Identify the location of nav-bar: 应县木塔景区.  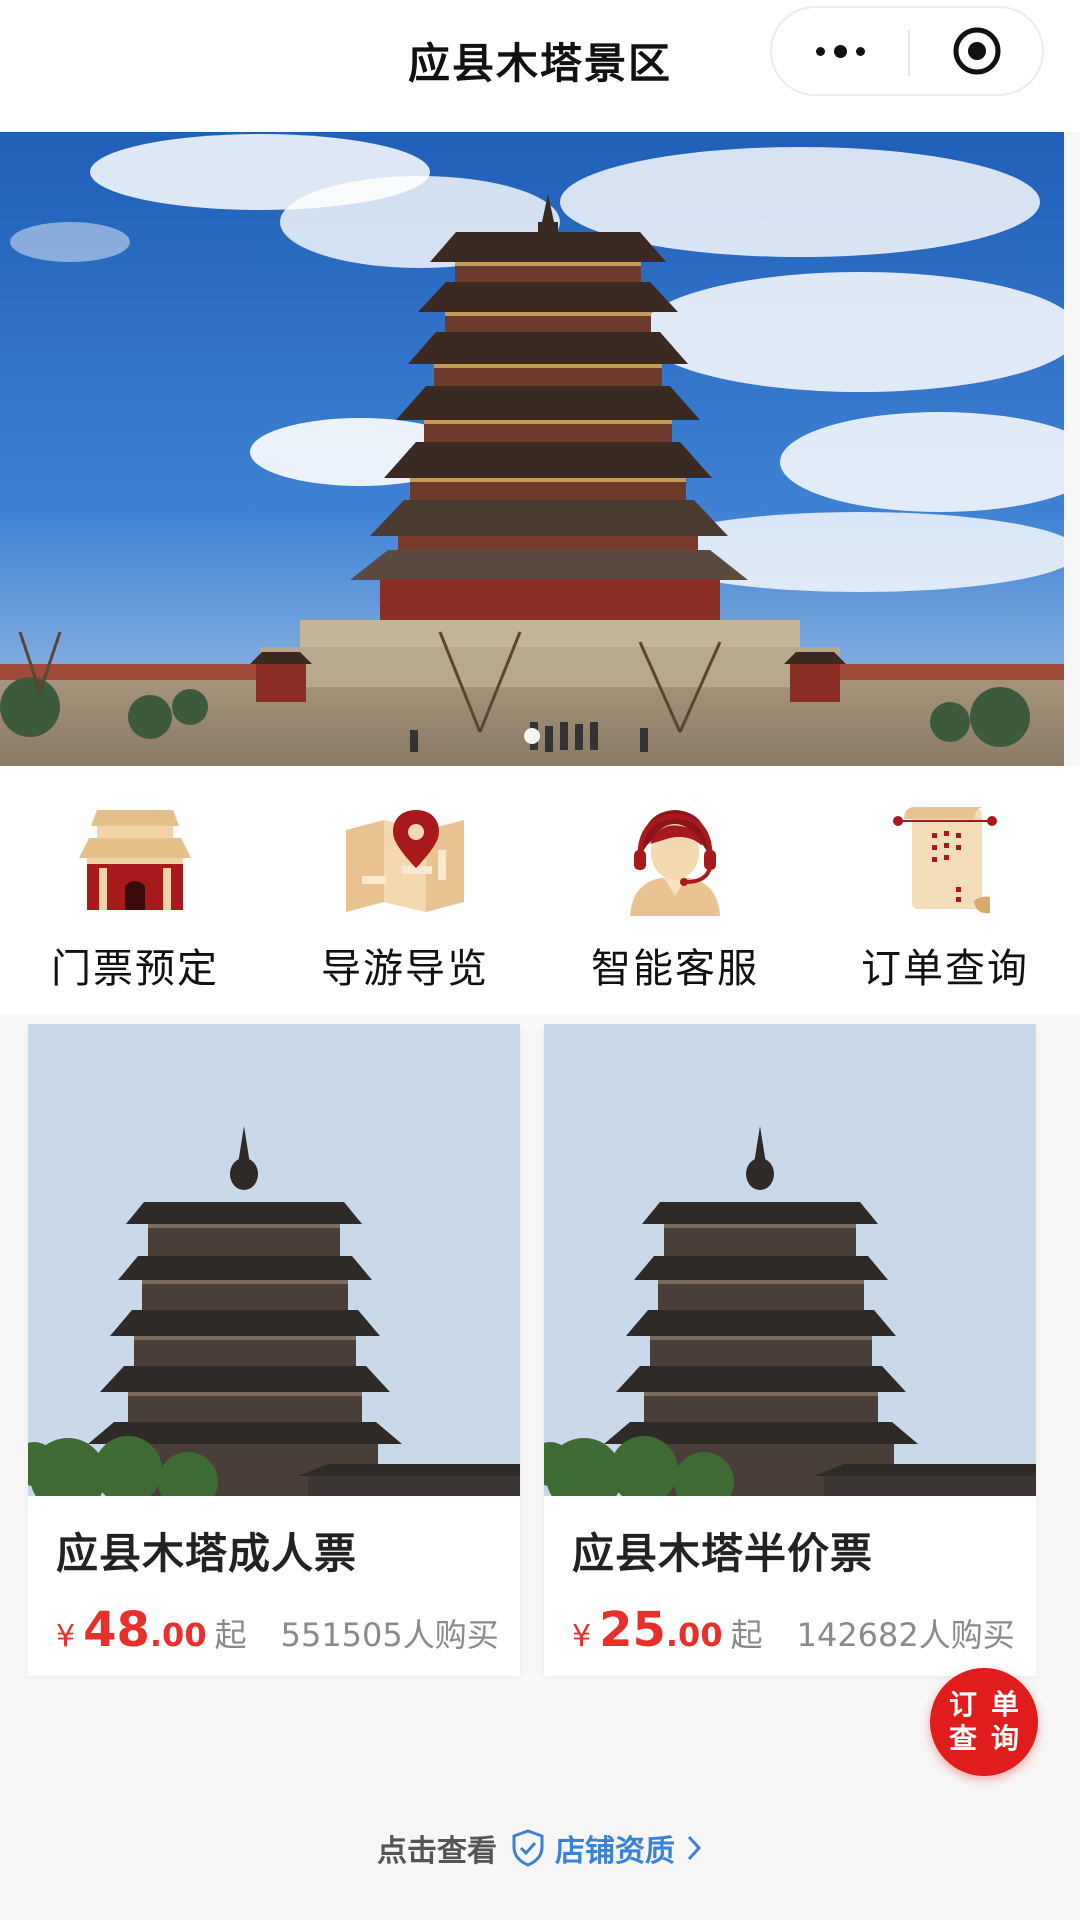
(540, 66).